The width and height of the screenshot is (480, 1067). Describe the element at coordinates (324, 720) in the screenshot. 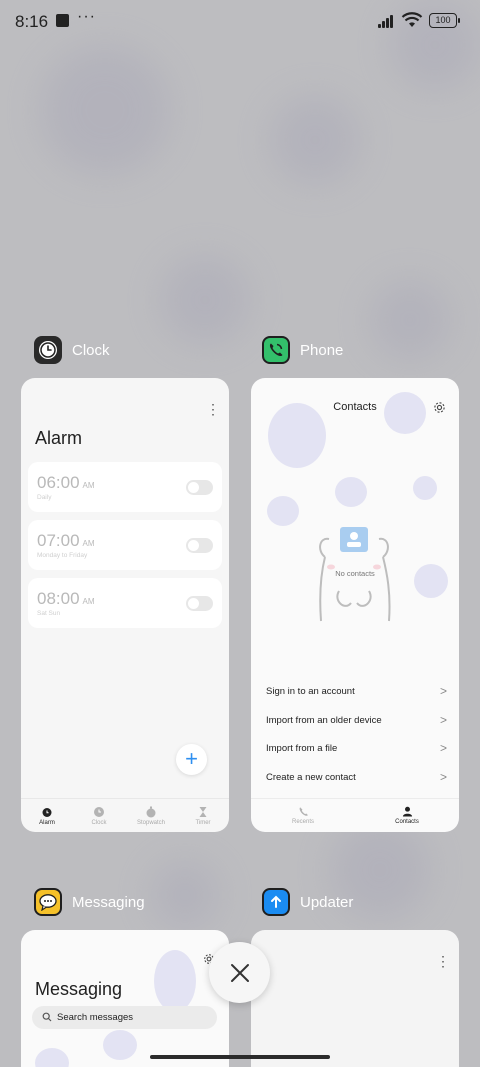

I see `action-label: Import from an older device` at that location.